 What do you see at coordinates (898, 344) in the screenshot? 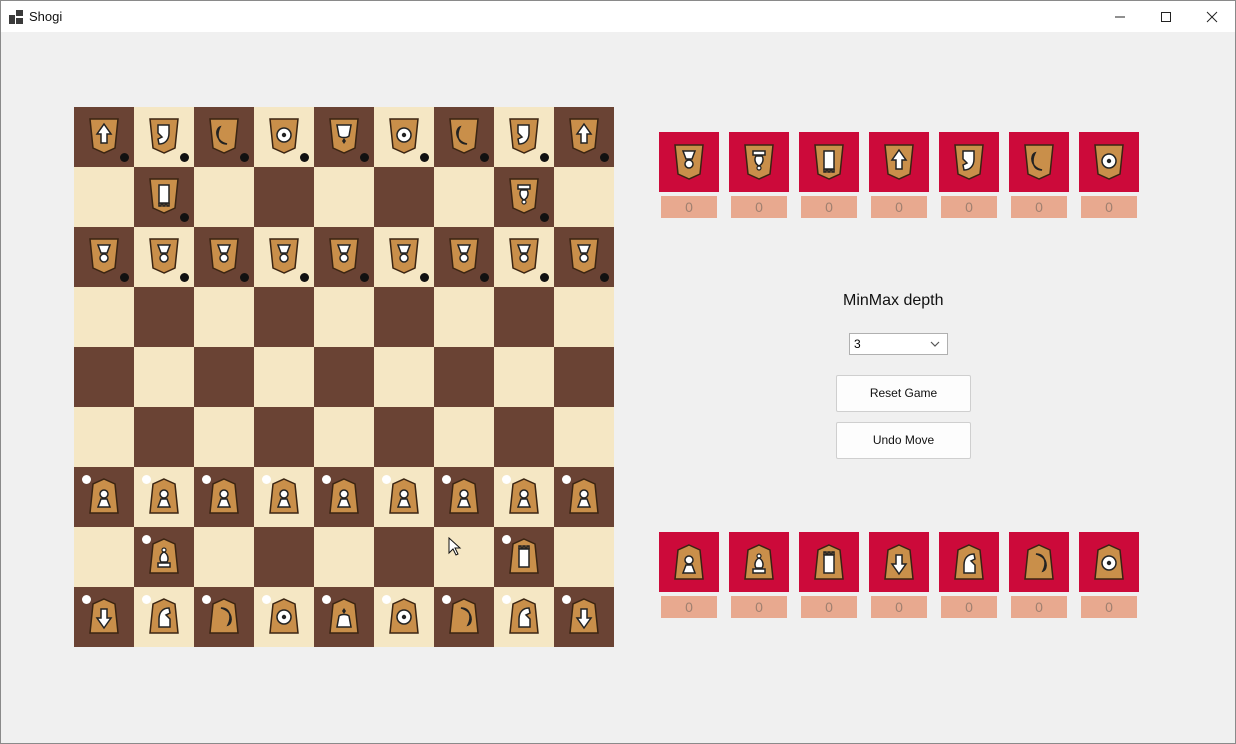
I see `minmax-depth-select: 3` at bounding box center [898, 344].